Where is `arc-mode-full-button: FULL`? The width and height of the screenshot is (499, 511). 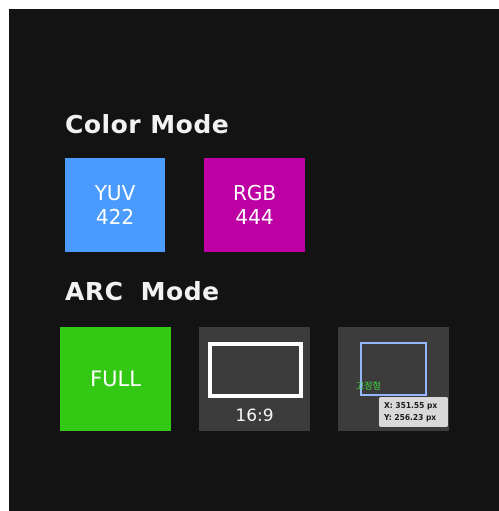 arc-mode-full-button: FULL is located at coordinates (115, 379).